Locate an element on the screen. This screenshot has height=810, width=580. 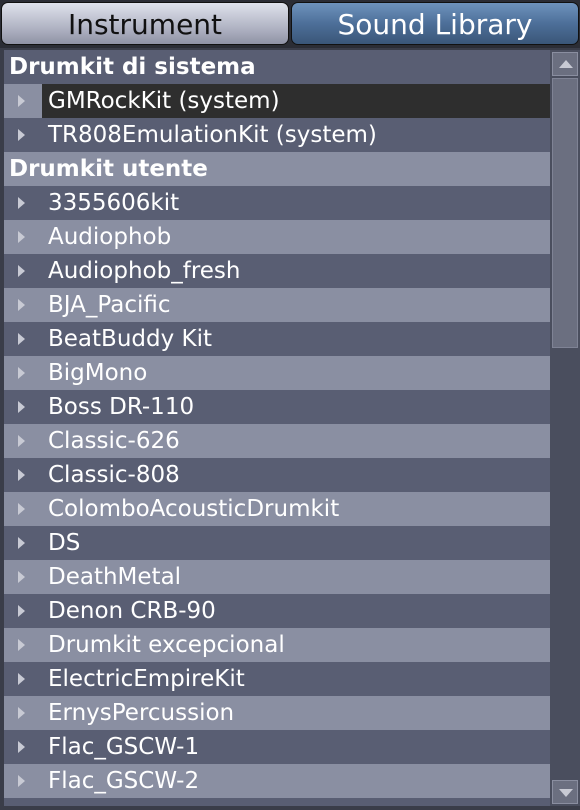
drumkit-item: Classic-808 is located at coordinates (277, 475).